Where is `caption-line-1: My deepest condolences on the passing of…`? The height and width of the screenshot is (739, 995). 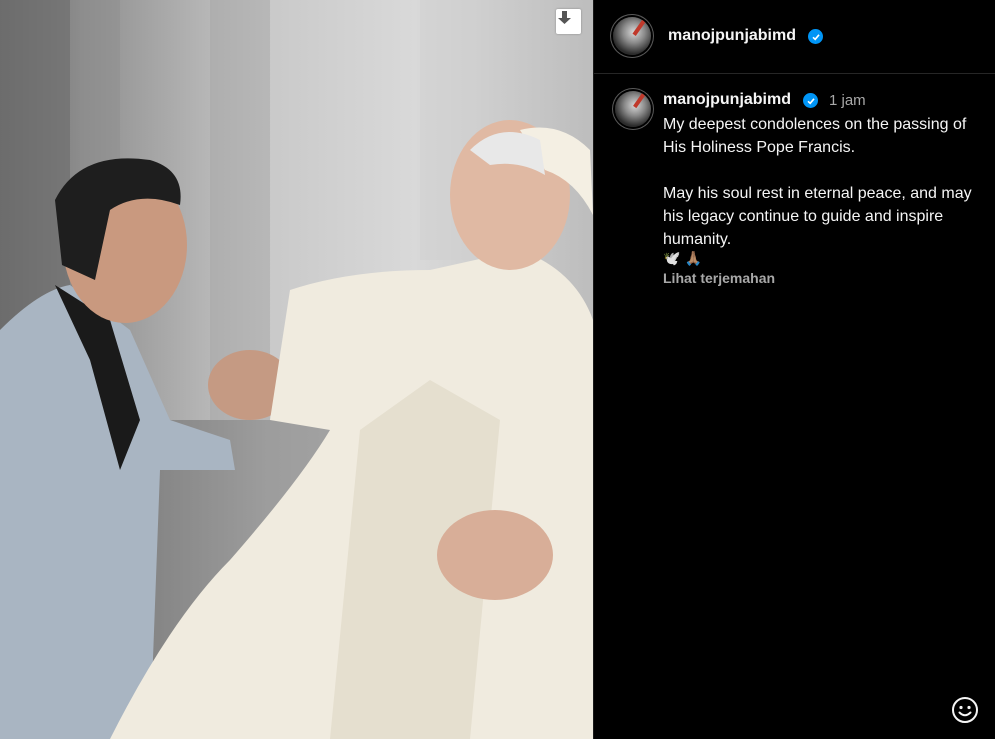
caption-line-1: My deepest condolences on the passing of… is located at coordinates (815, 136).